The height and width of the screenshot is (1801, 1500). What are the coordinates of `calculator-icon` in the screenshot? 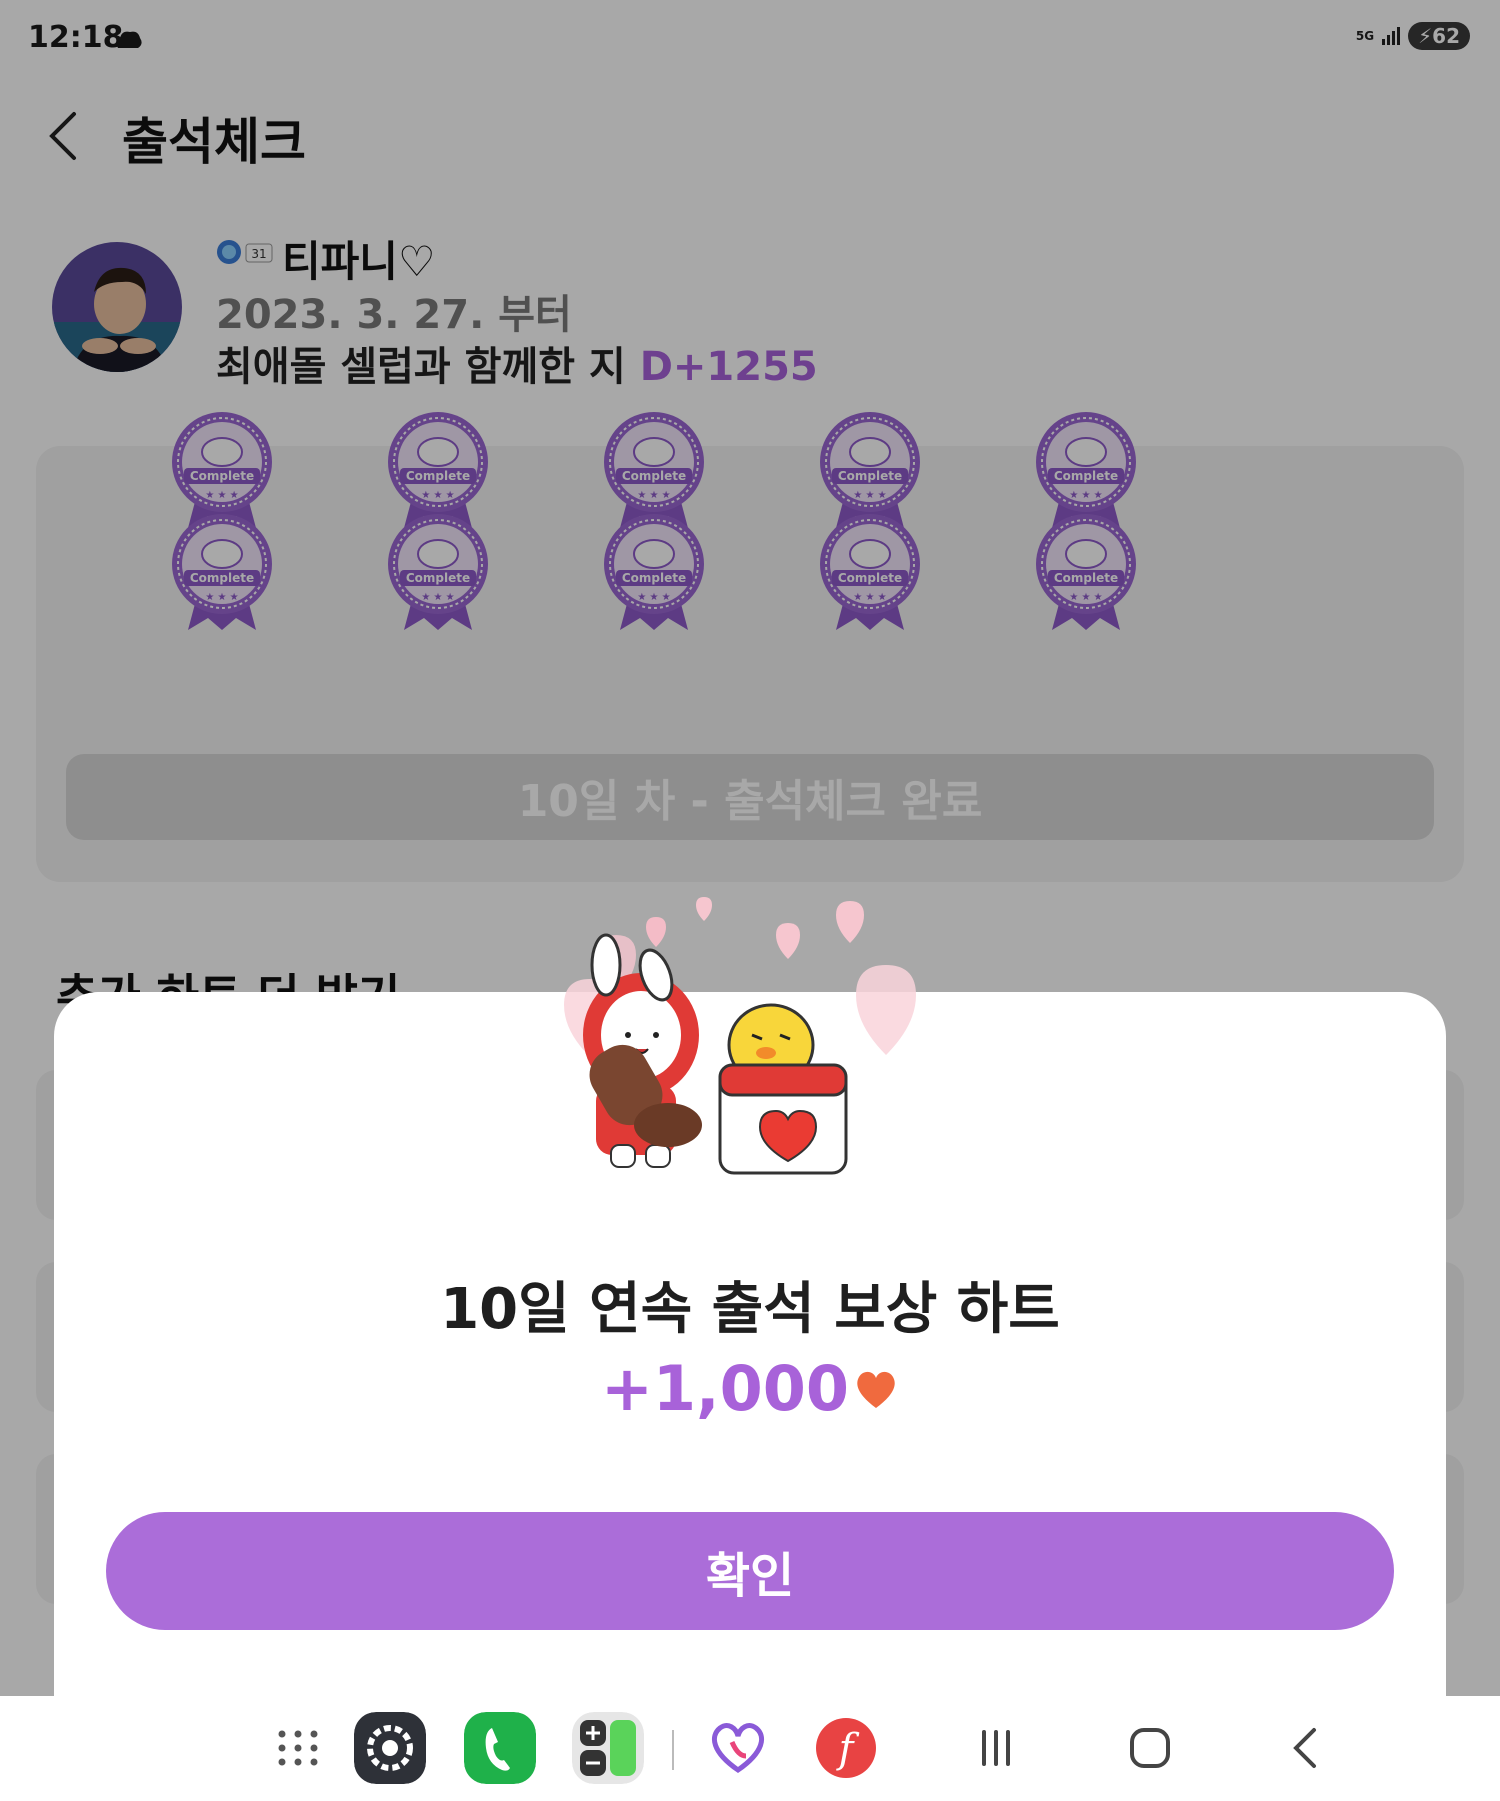 It's located at (608, 1748).